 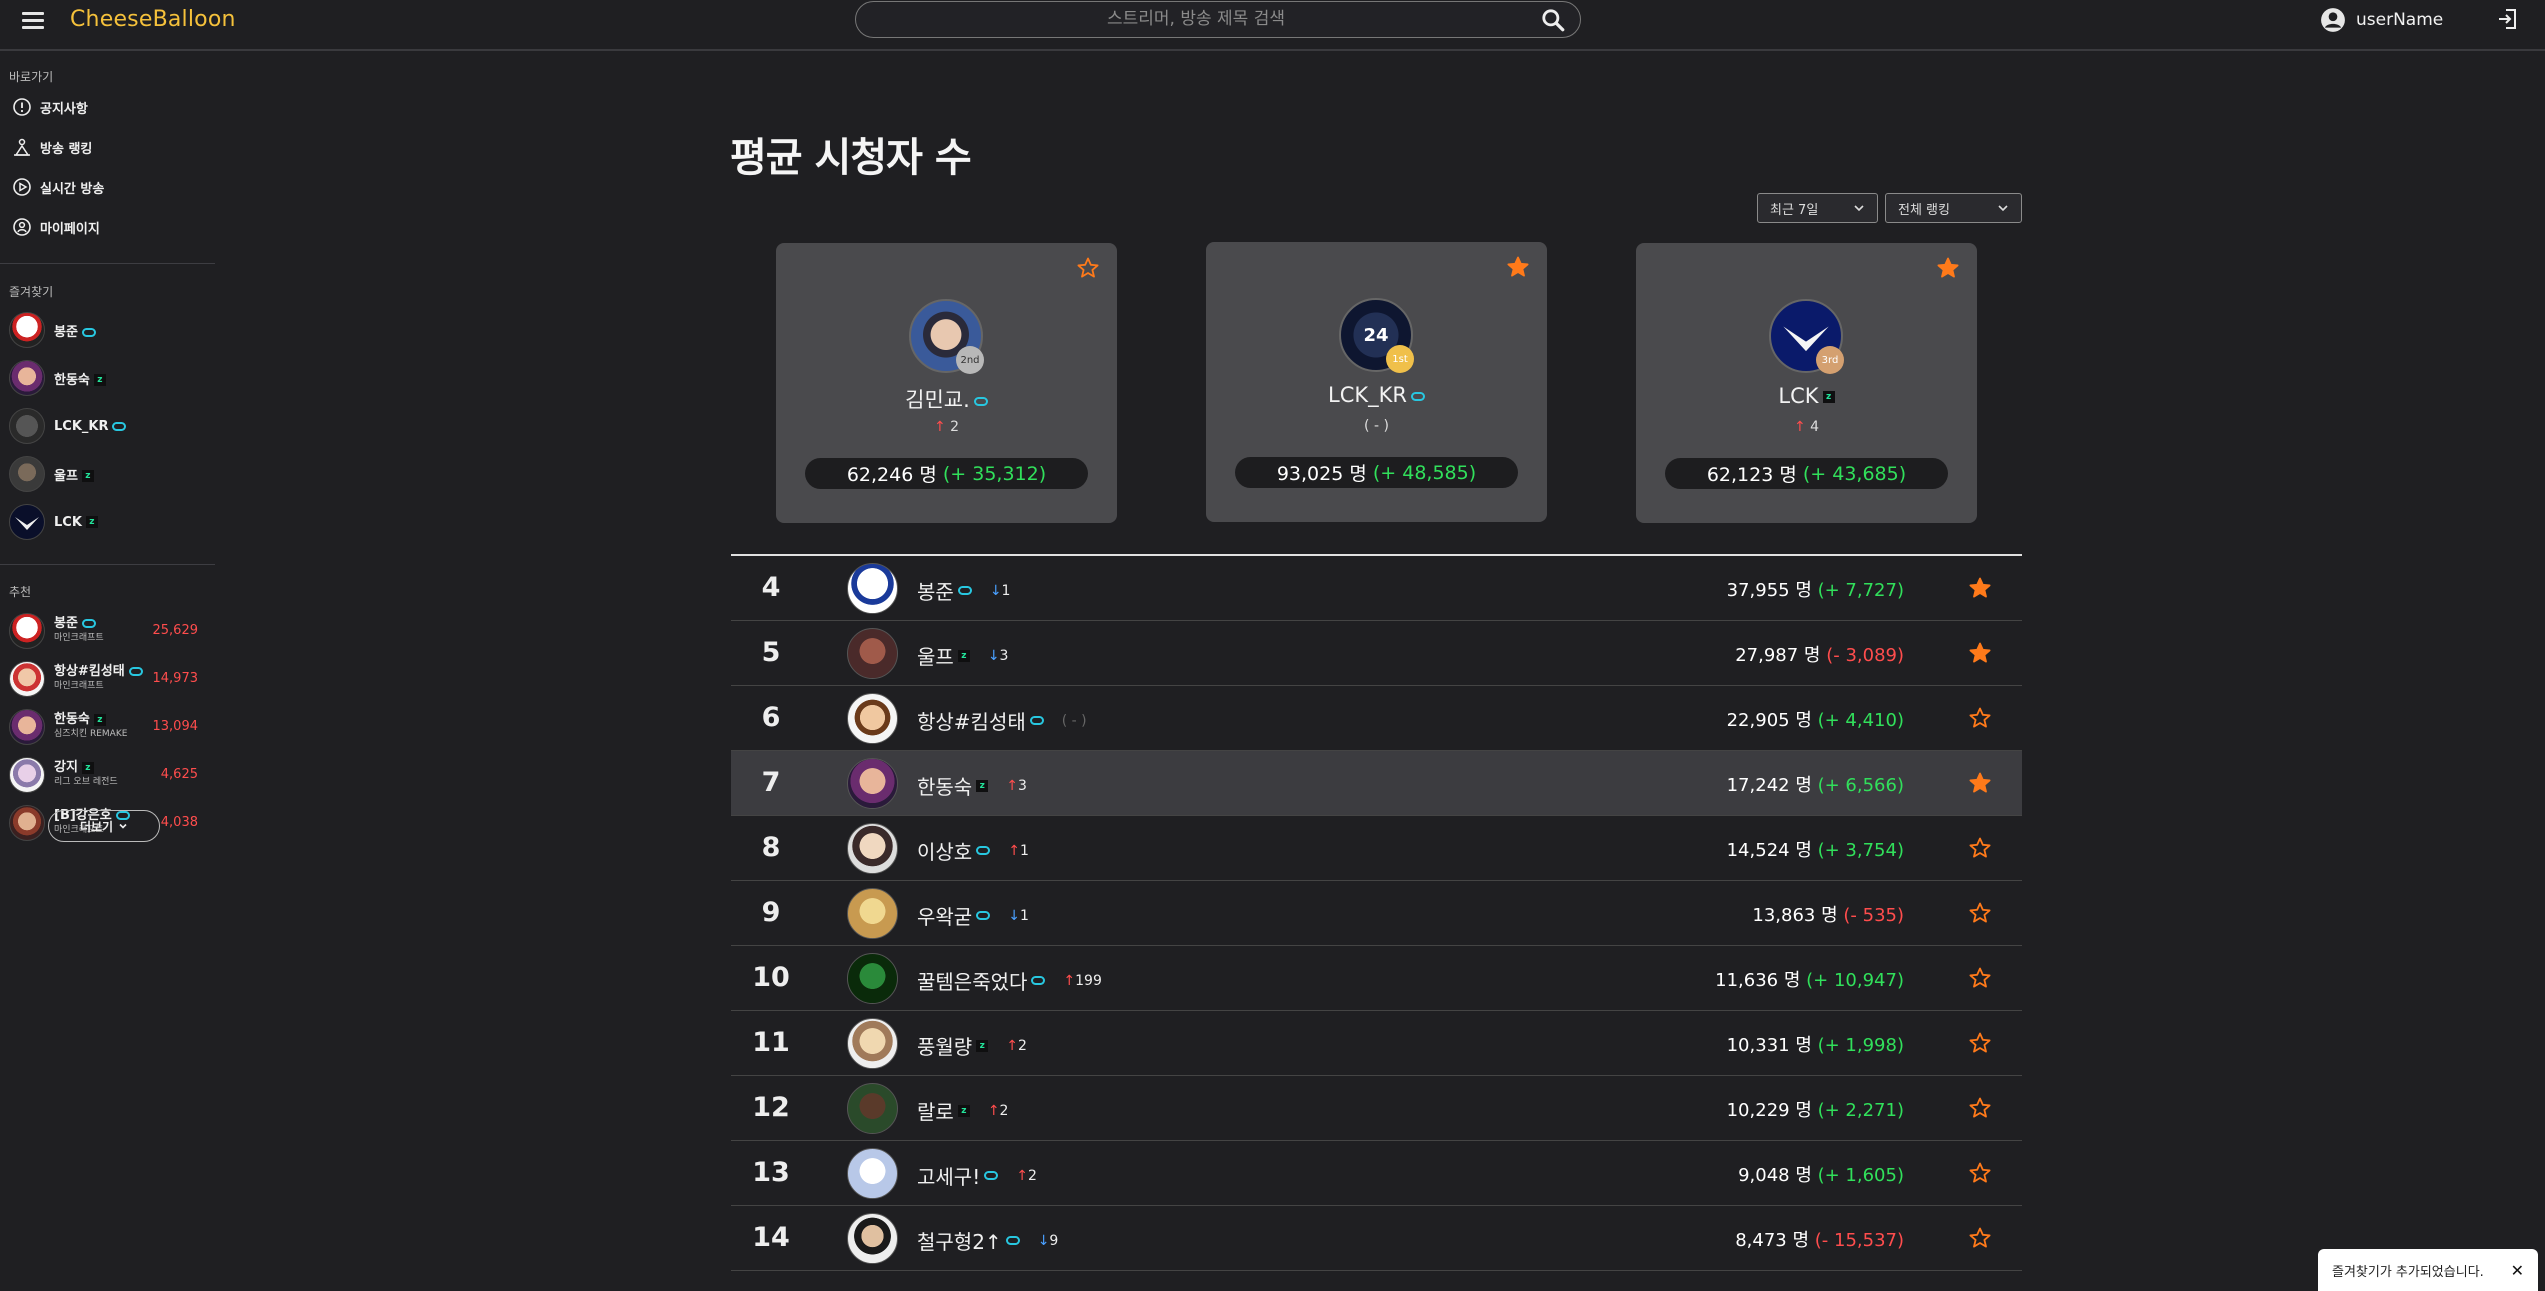 What do you see at coordinates (86, 782) in the screenshot?
I see `recommend-category: 리그 오브 레전드` at bounding box center [86, 782].